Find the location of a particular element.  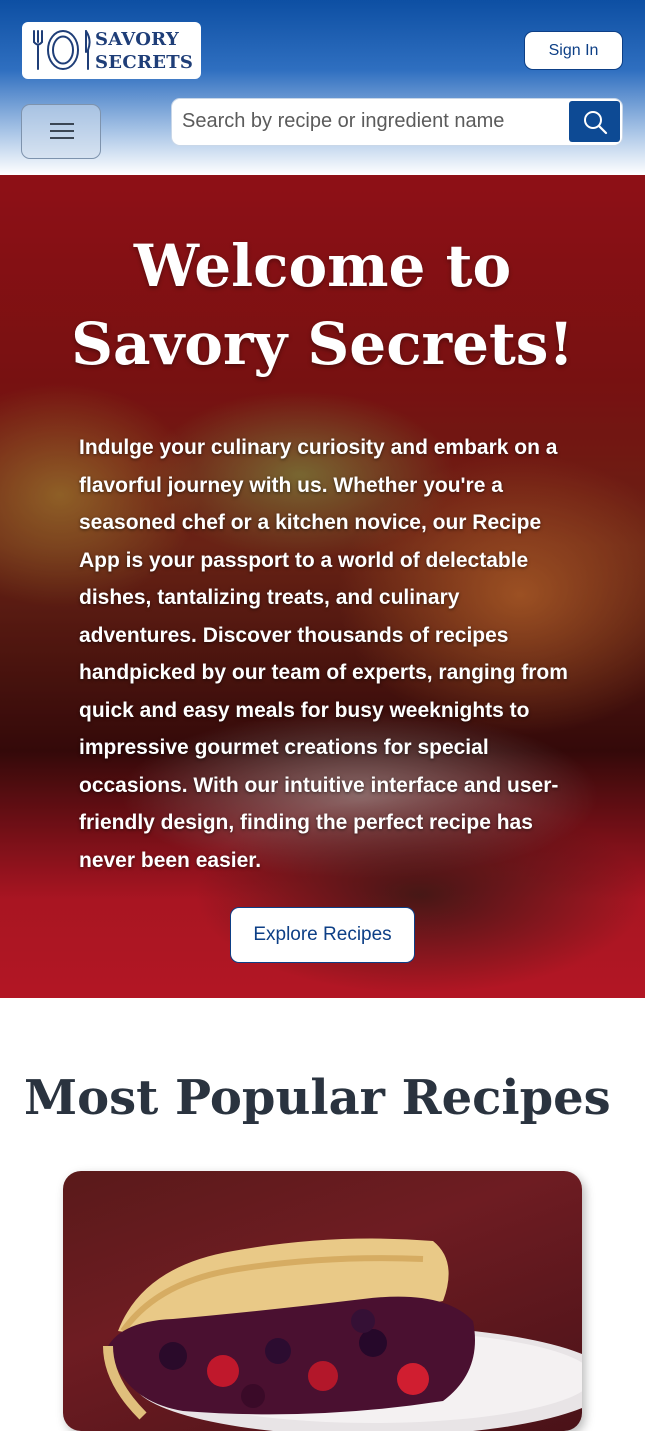

search-input is located at coordinates (371, 121).